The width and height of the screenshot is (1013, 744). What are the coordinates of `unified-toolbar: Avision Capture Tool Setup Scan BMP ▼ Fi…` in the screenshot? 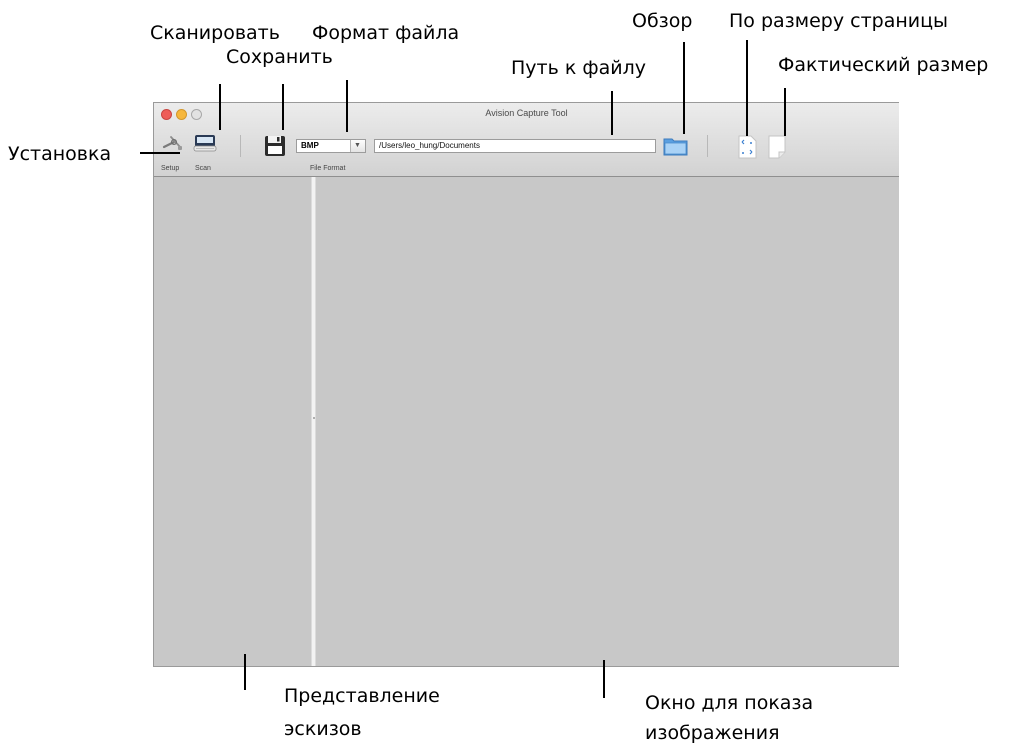 It's located at (526, 140).